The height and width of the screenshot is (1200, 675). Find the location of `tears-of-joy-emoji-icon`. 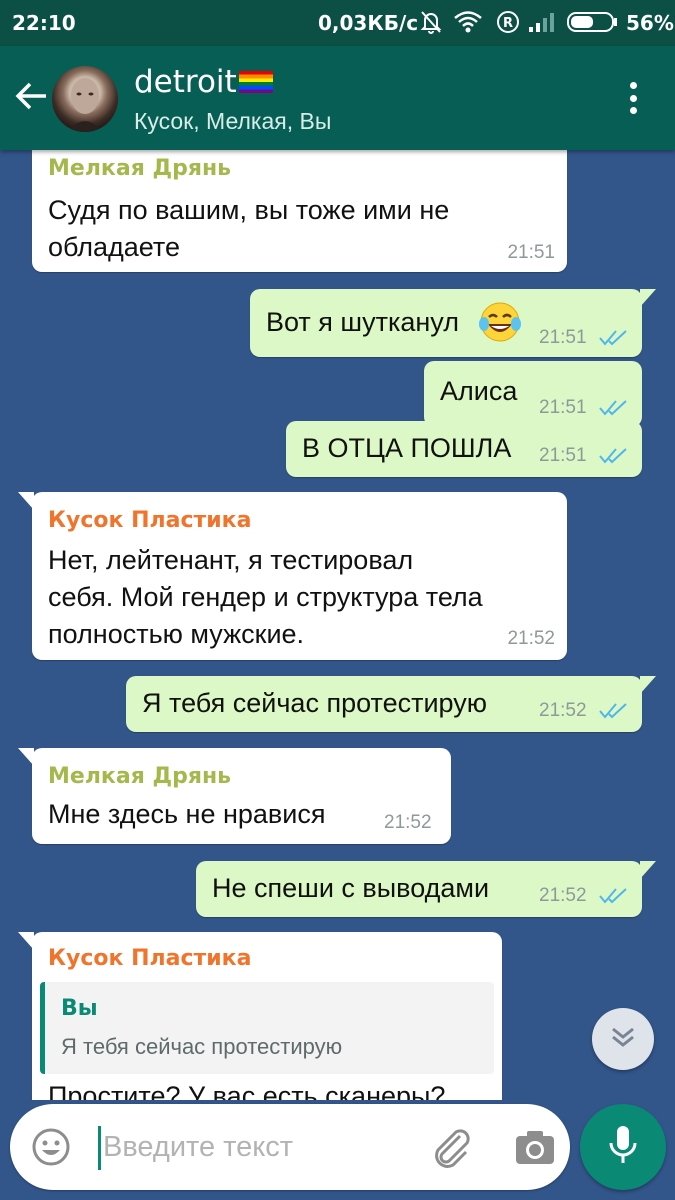

tears-of-joy-emoji-icon is located at coordinates (500, 324).